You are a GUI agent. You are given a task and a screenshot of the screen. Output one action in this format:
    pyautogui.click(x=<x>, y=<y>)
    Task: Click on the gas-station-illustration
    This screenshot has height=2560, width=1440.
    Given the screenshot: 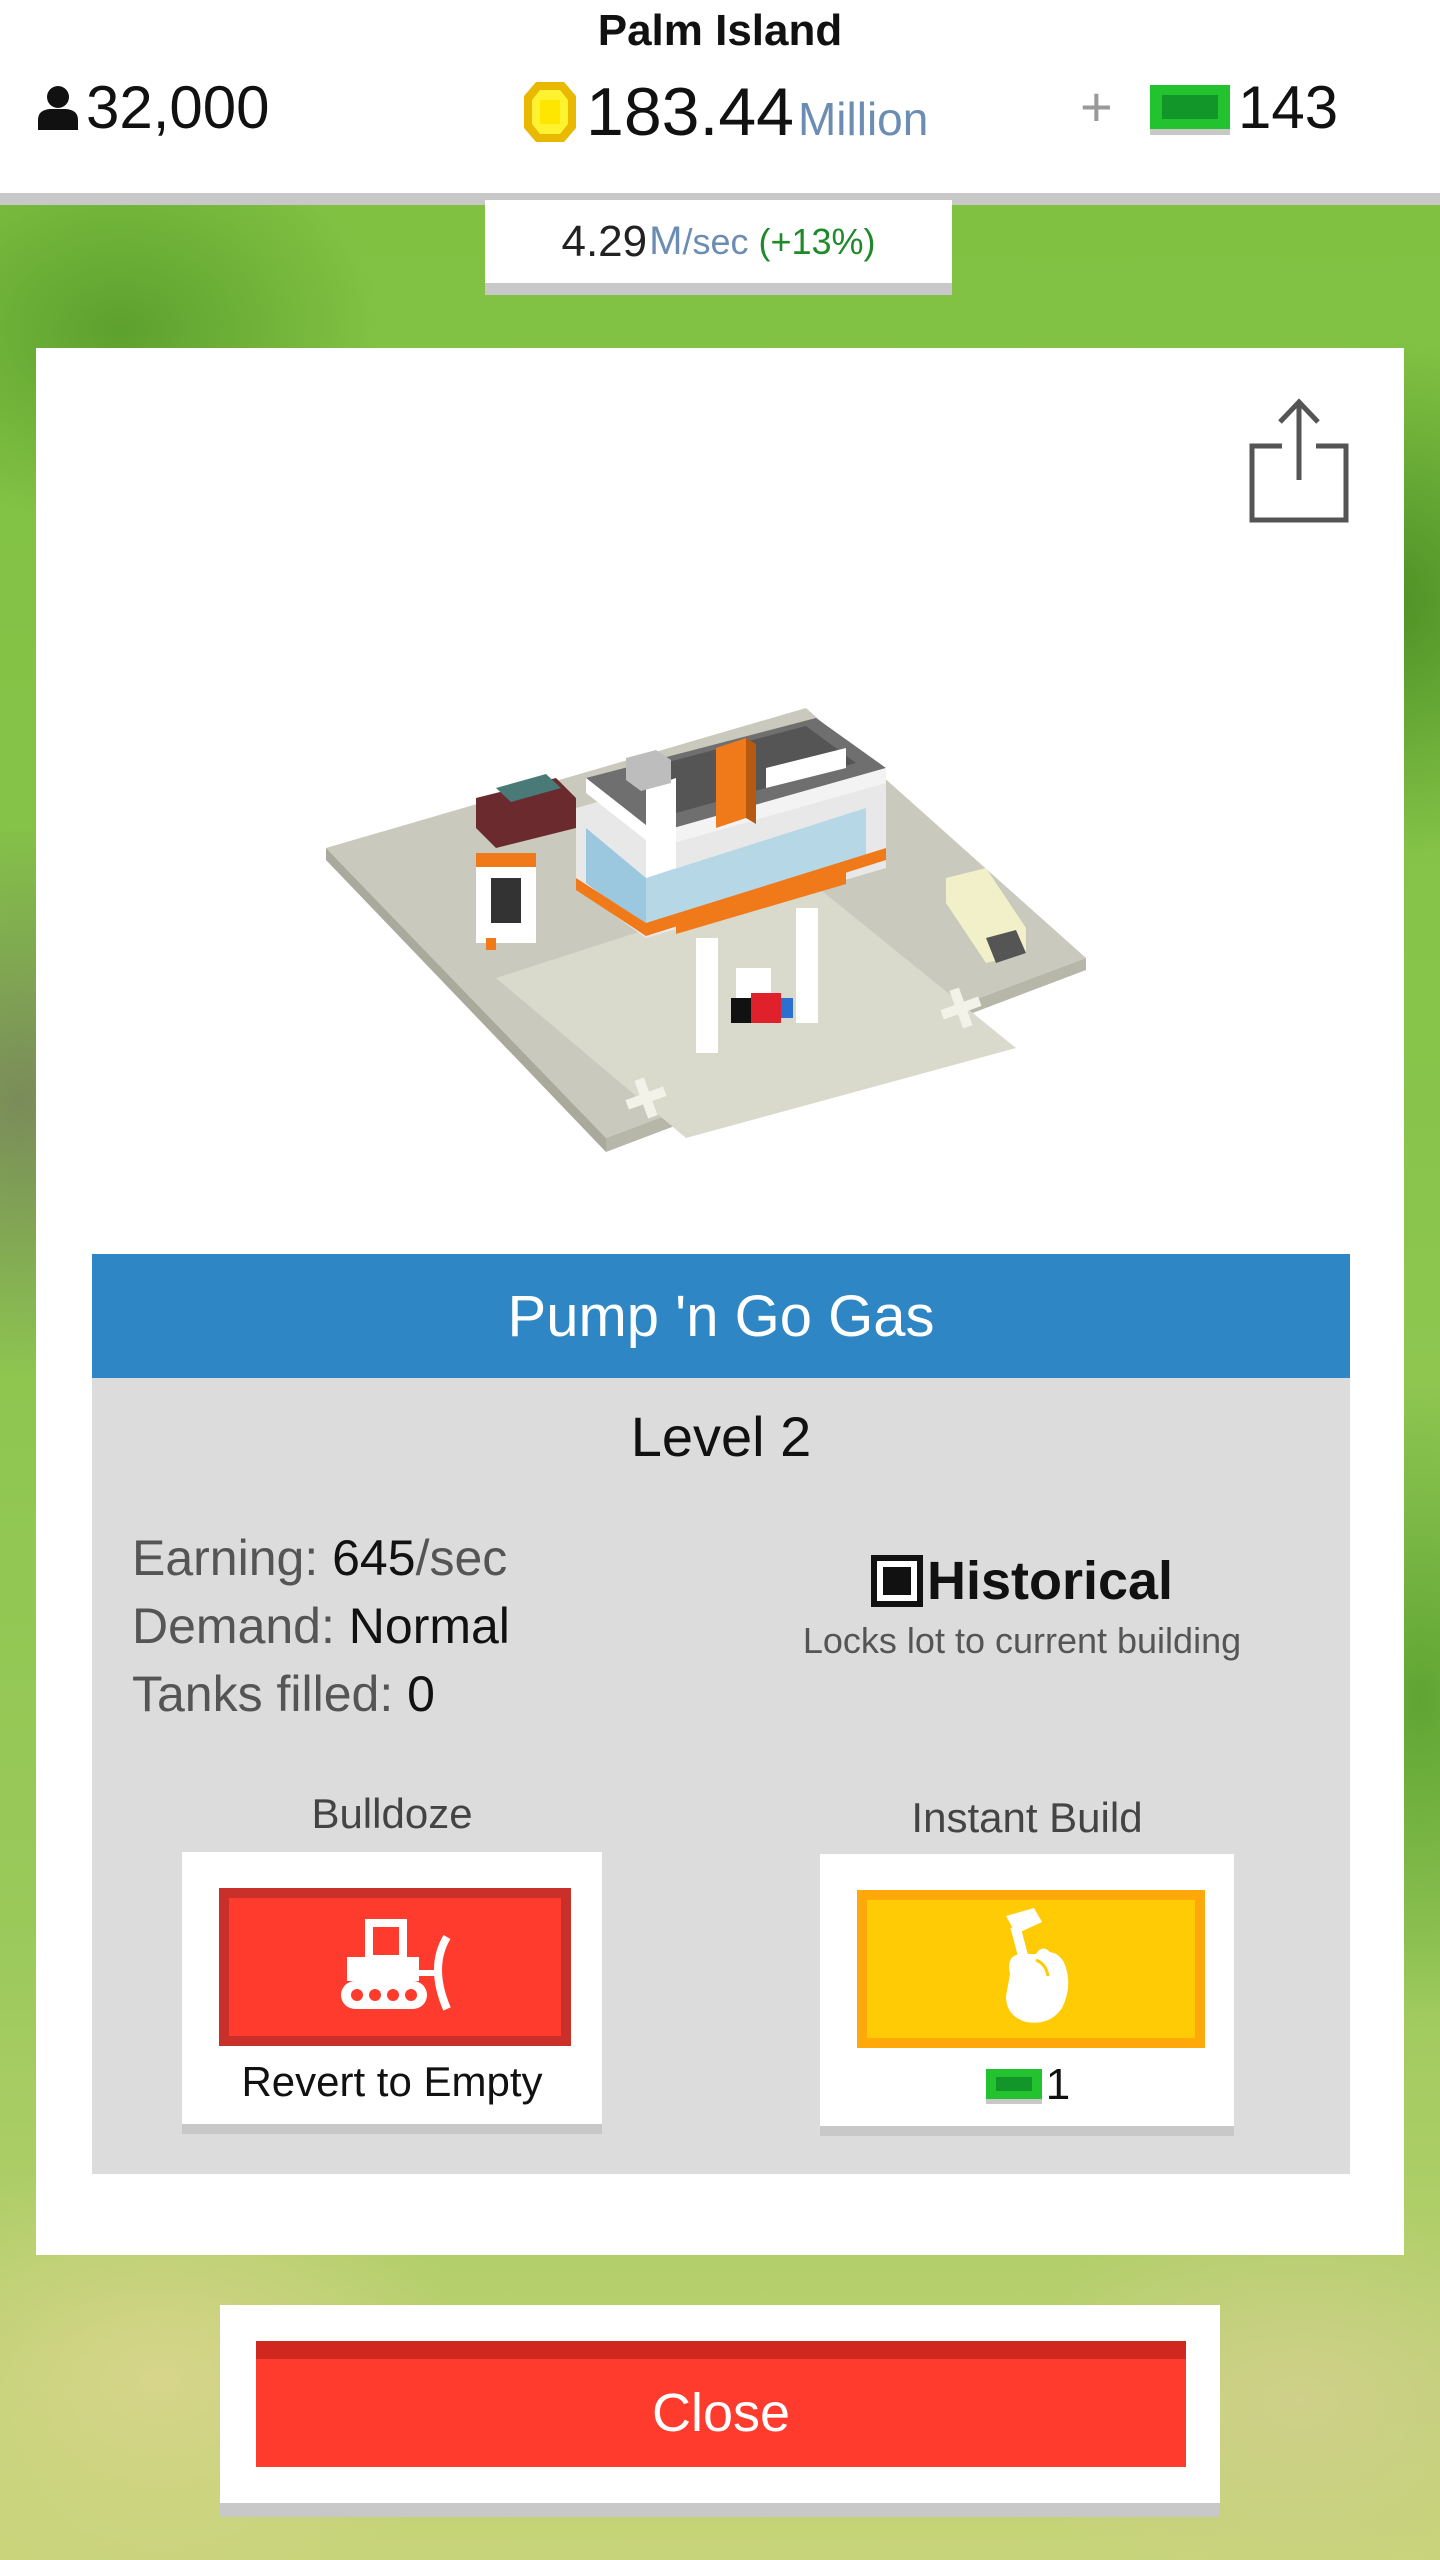 What is the action you would take?
    pyautogui.click(x=706, y=930)
    